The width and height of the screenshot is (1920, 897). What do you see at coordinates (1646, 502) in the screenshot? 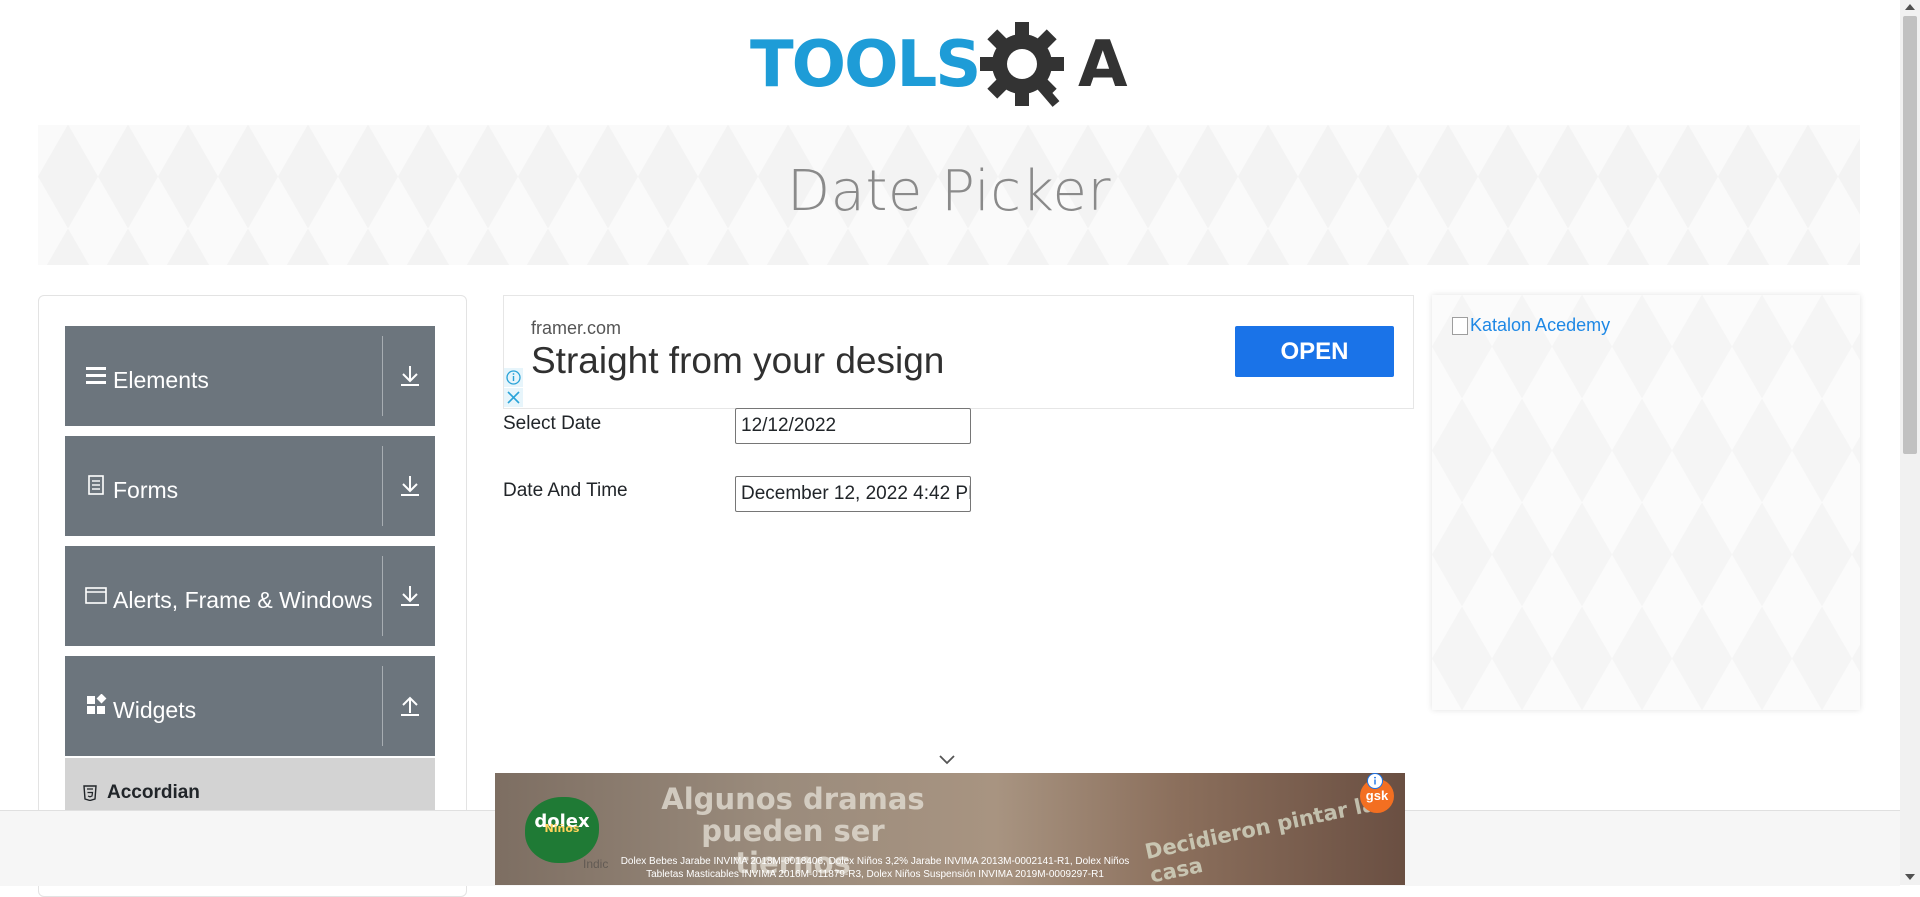
I see `right-ad-panel: Katalon Acedemy` at bounding box center [1646, 502].